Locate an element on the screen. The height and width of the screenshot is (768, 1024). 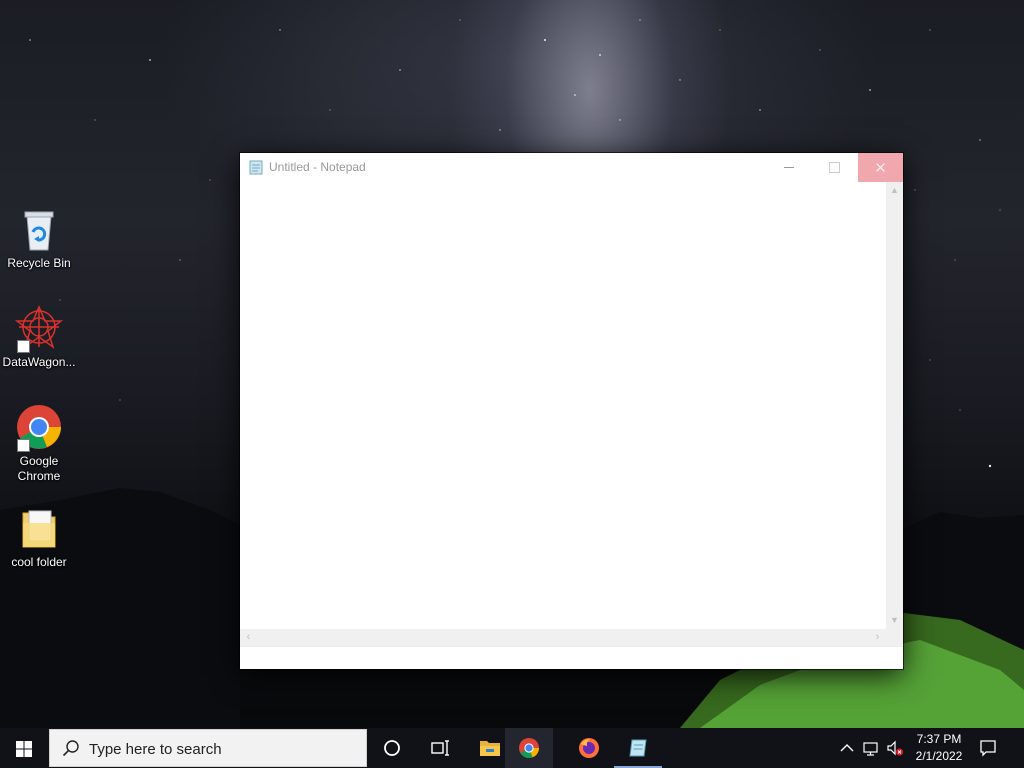
search-placeholder: Type here to search is located at coordinates (155, 749).